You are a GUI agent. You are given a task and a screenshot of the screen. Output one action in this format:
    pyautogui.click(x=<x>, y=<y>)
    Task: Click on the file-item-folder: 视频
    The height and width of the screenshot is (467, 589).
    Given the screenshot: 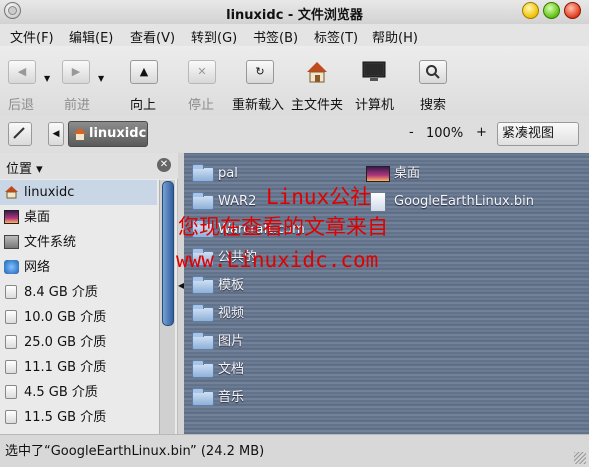 What is the action you would take?
    pyautogui.click(x=214, y=314)
    